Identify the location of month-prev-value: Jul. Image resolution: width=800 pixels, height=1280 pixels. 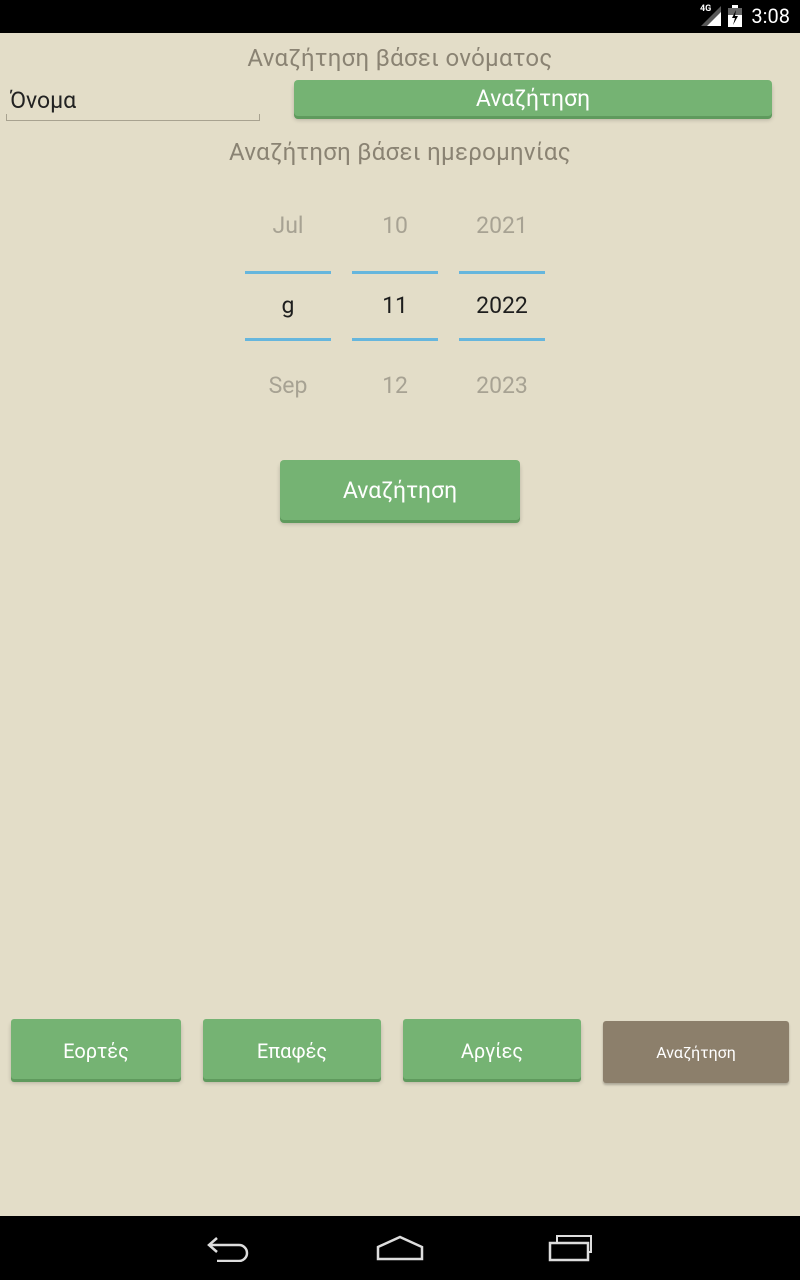
(288, 225).